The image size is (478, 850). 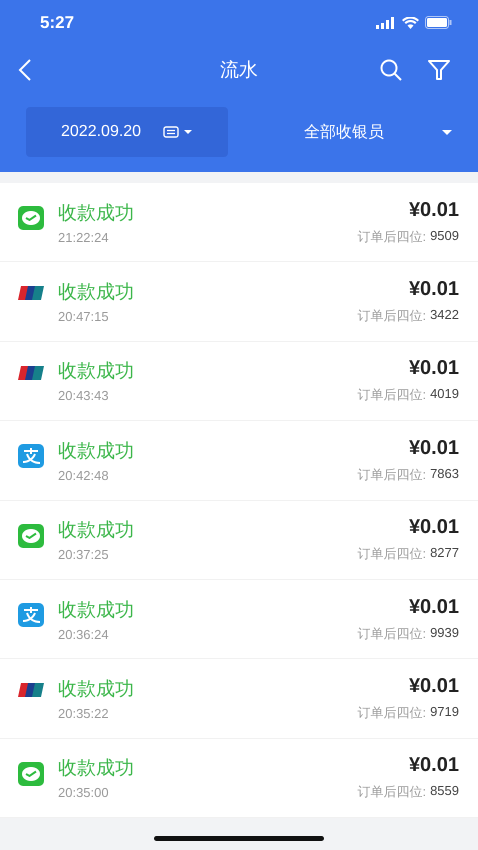 What do you see at coordinates (57, 22) in the screenshot?
I see `status-time: 5:27` at bounding box center [57, 22].